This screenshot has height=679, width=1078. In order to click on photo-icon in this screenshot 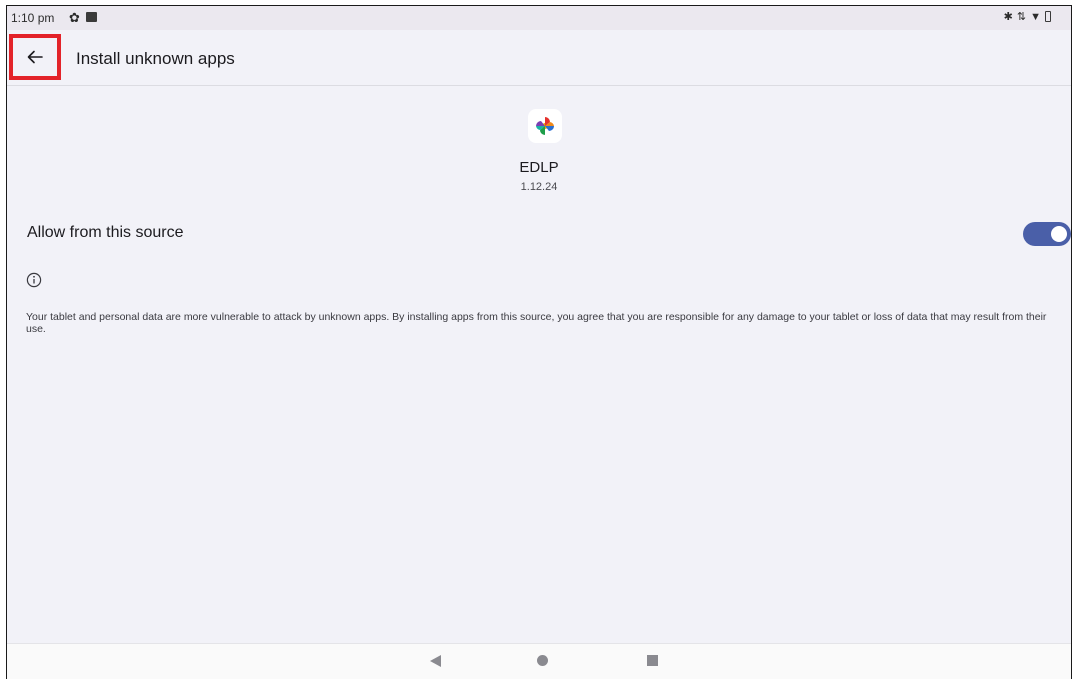, I will do `click(91, 17)`.